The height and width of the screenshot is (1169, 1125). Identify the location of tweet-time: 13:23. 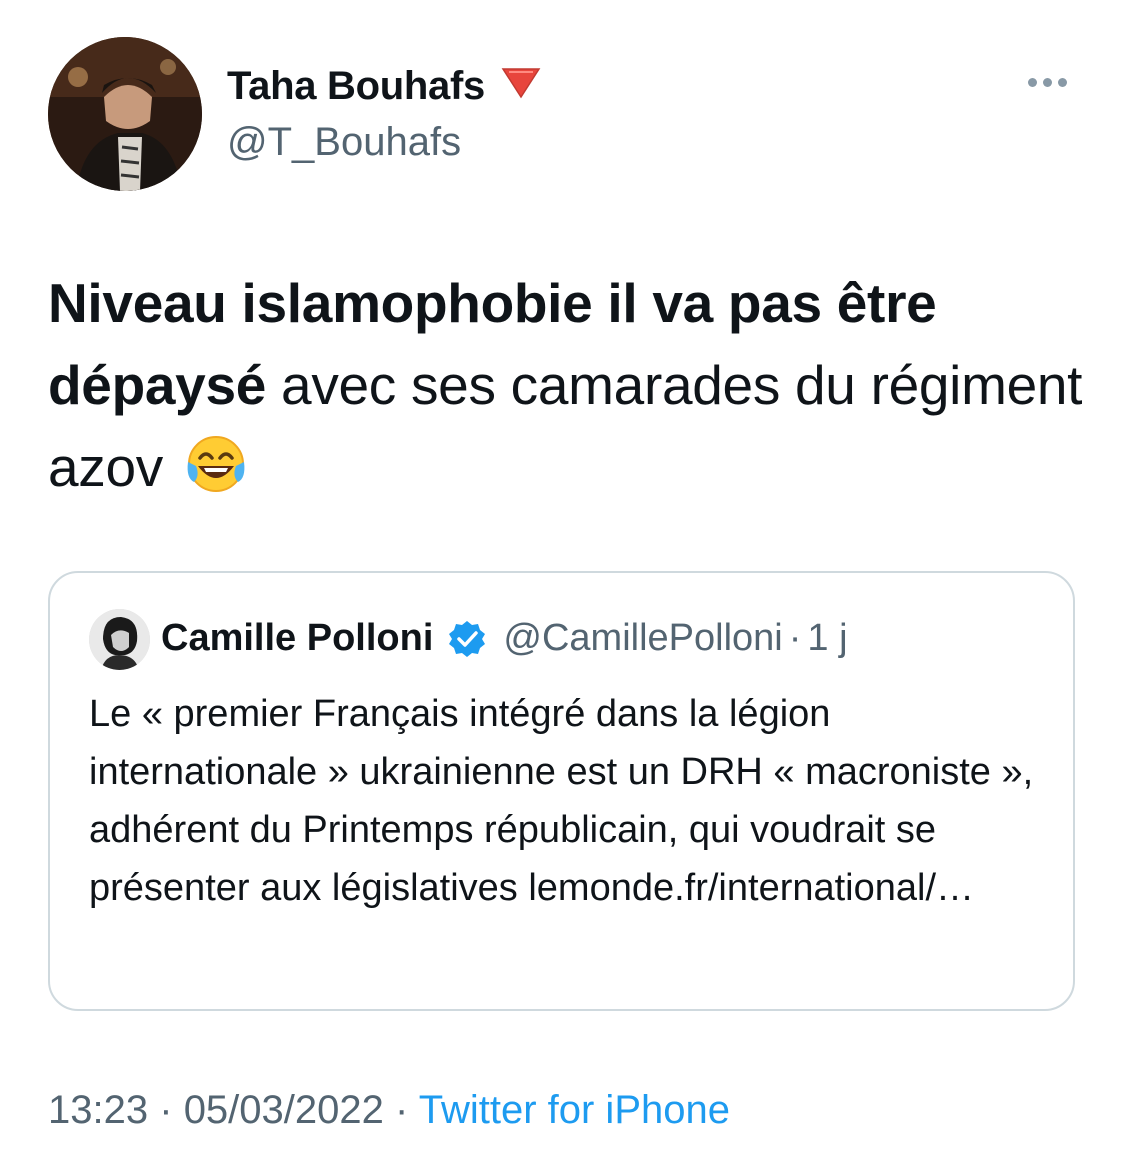
(98, 1110).